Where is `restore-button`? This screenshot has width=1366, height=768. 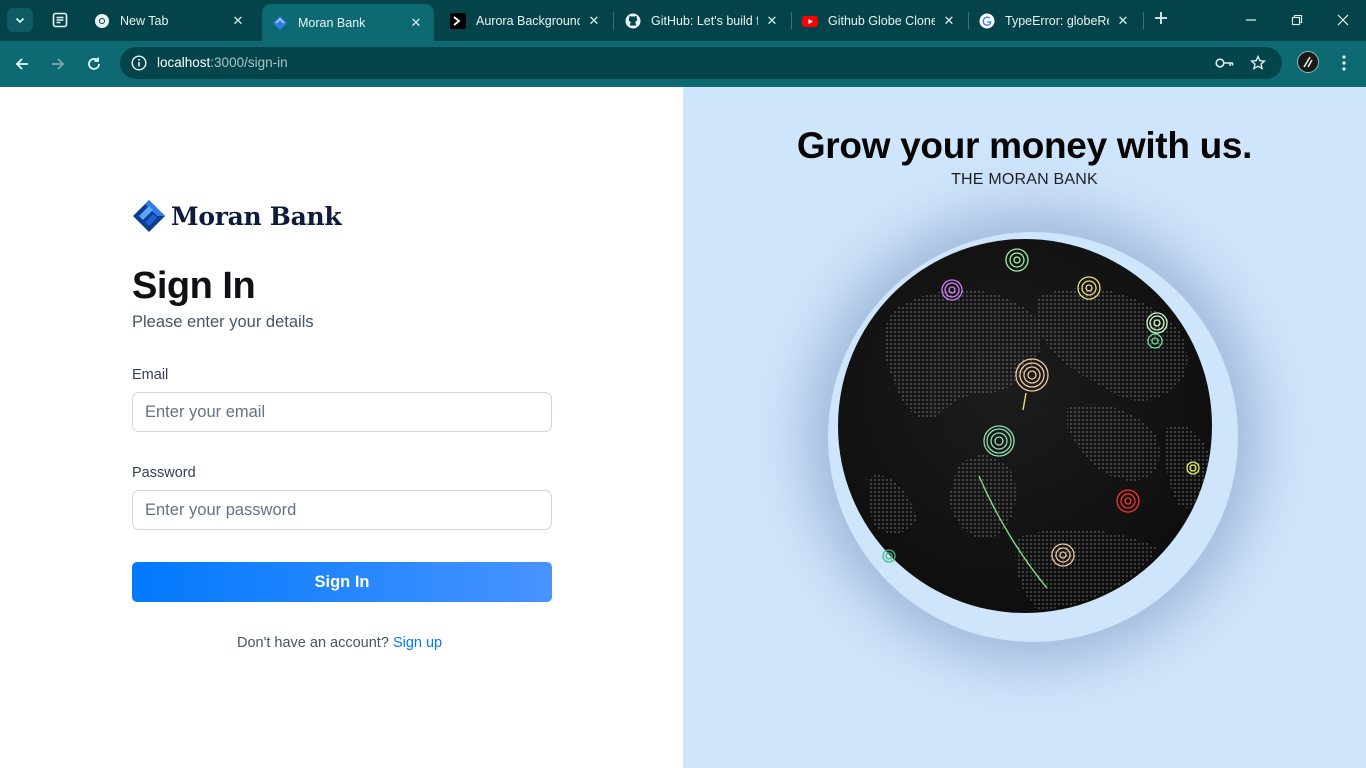
restore-button is located at coordinates (1297, 20).